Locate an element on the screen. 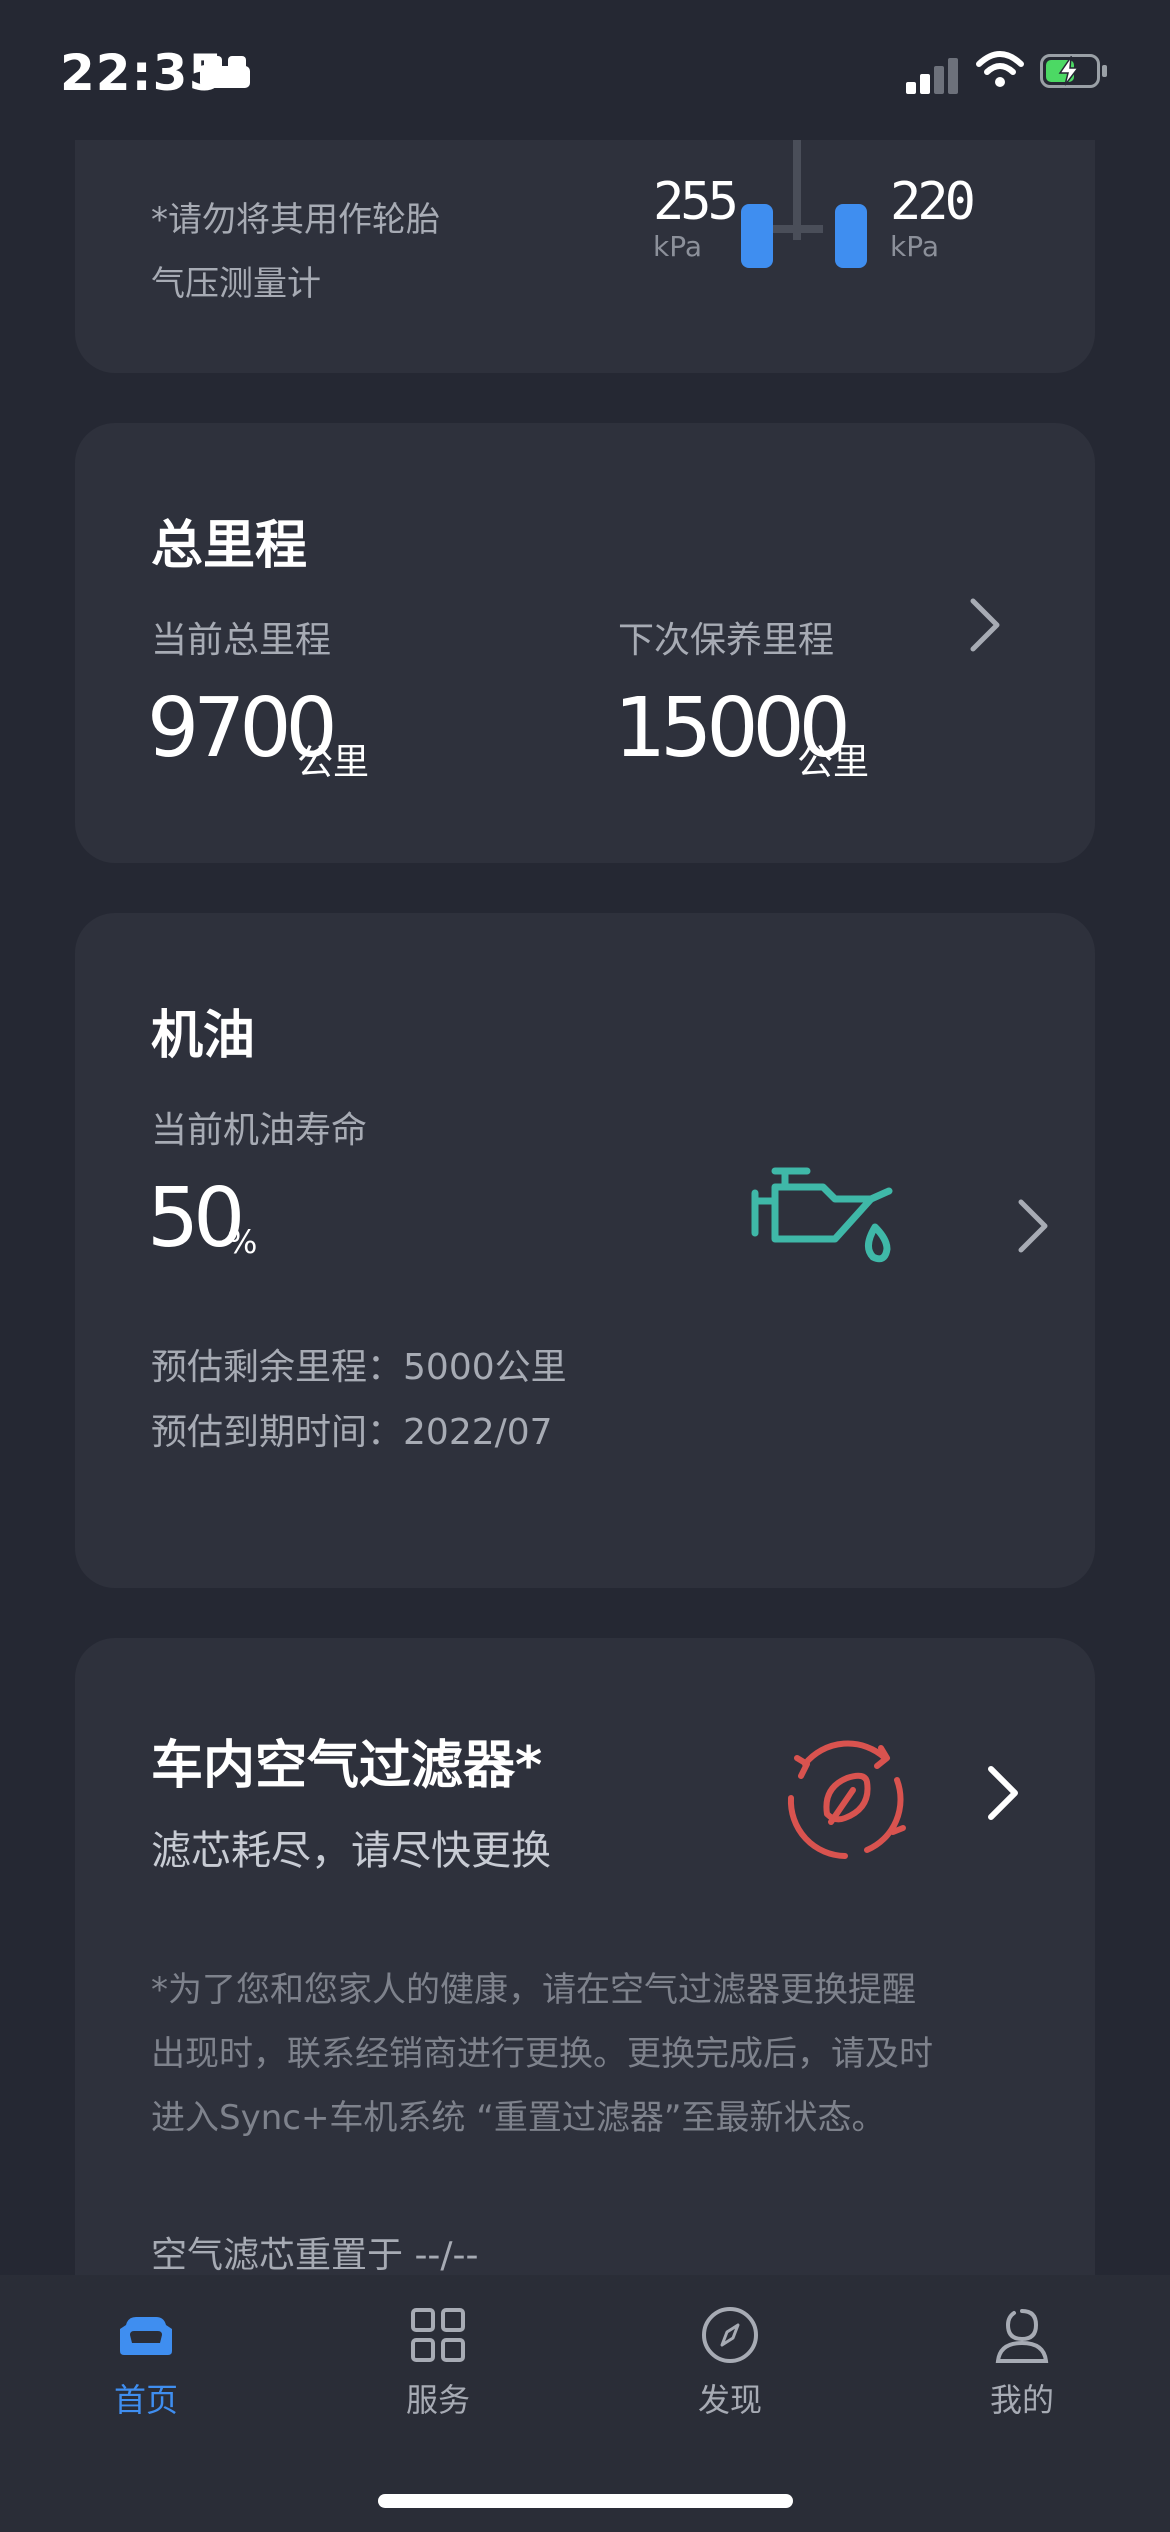 The height and width of the screenshot is (2532, 1170). user-icon is located at coordinates (1022, 2336).